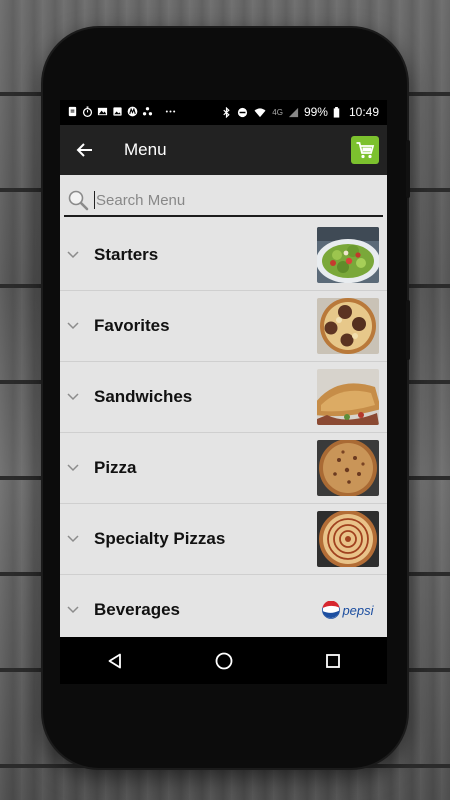 The image size is (450, 800). Describe the element at coordinates (143, 396) in the screenshot. I see `category-label: Sandwiches` at that location.